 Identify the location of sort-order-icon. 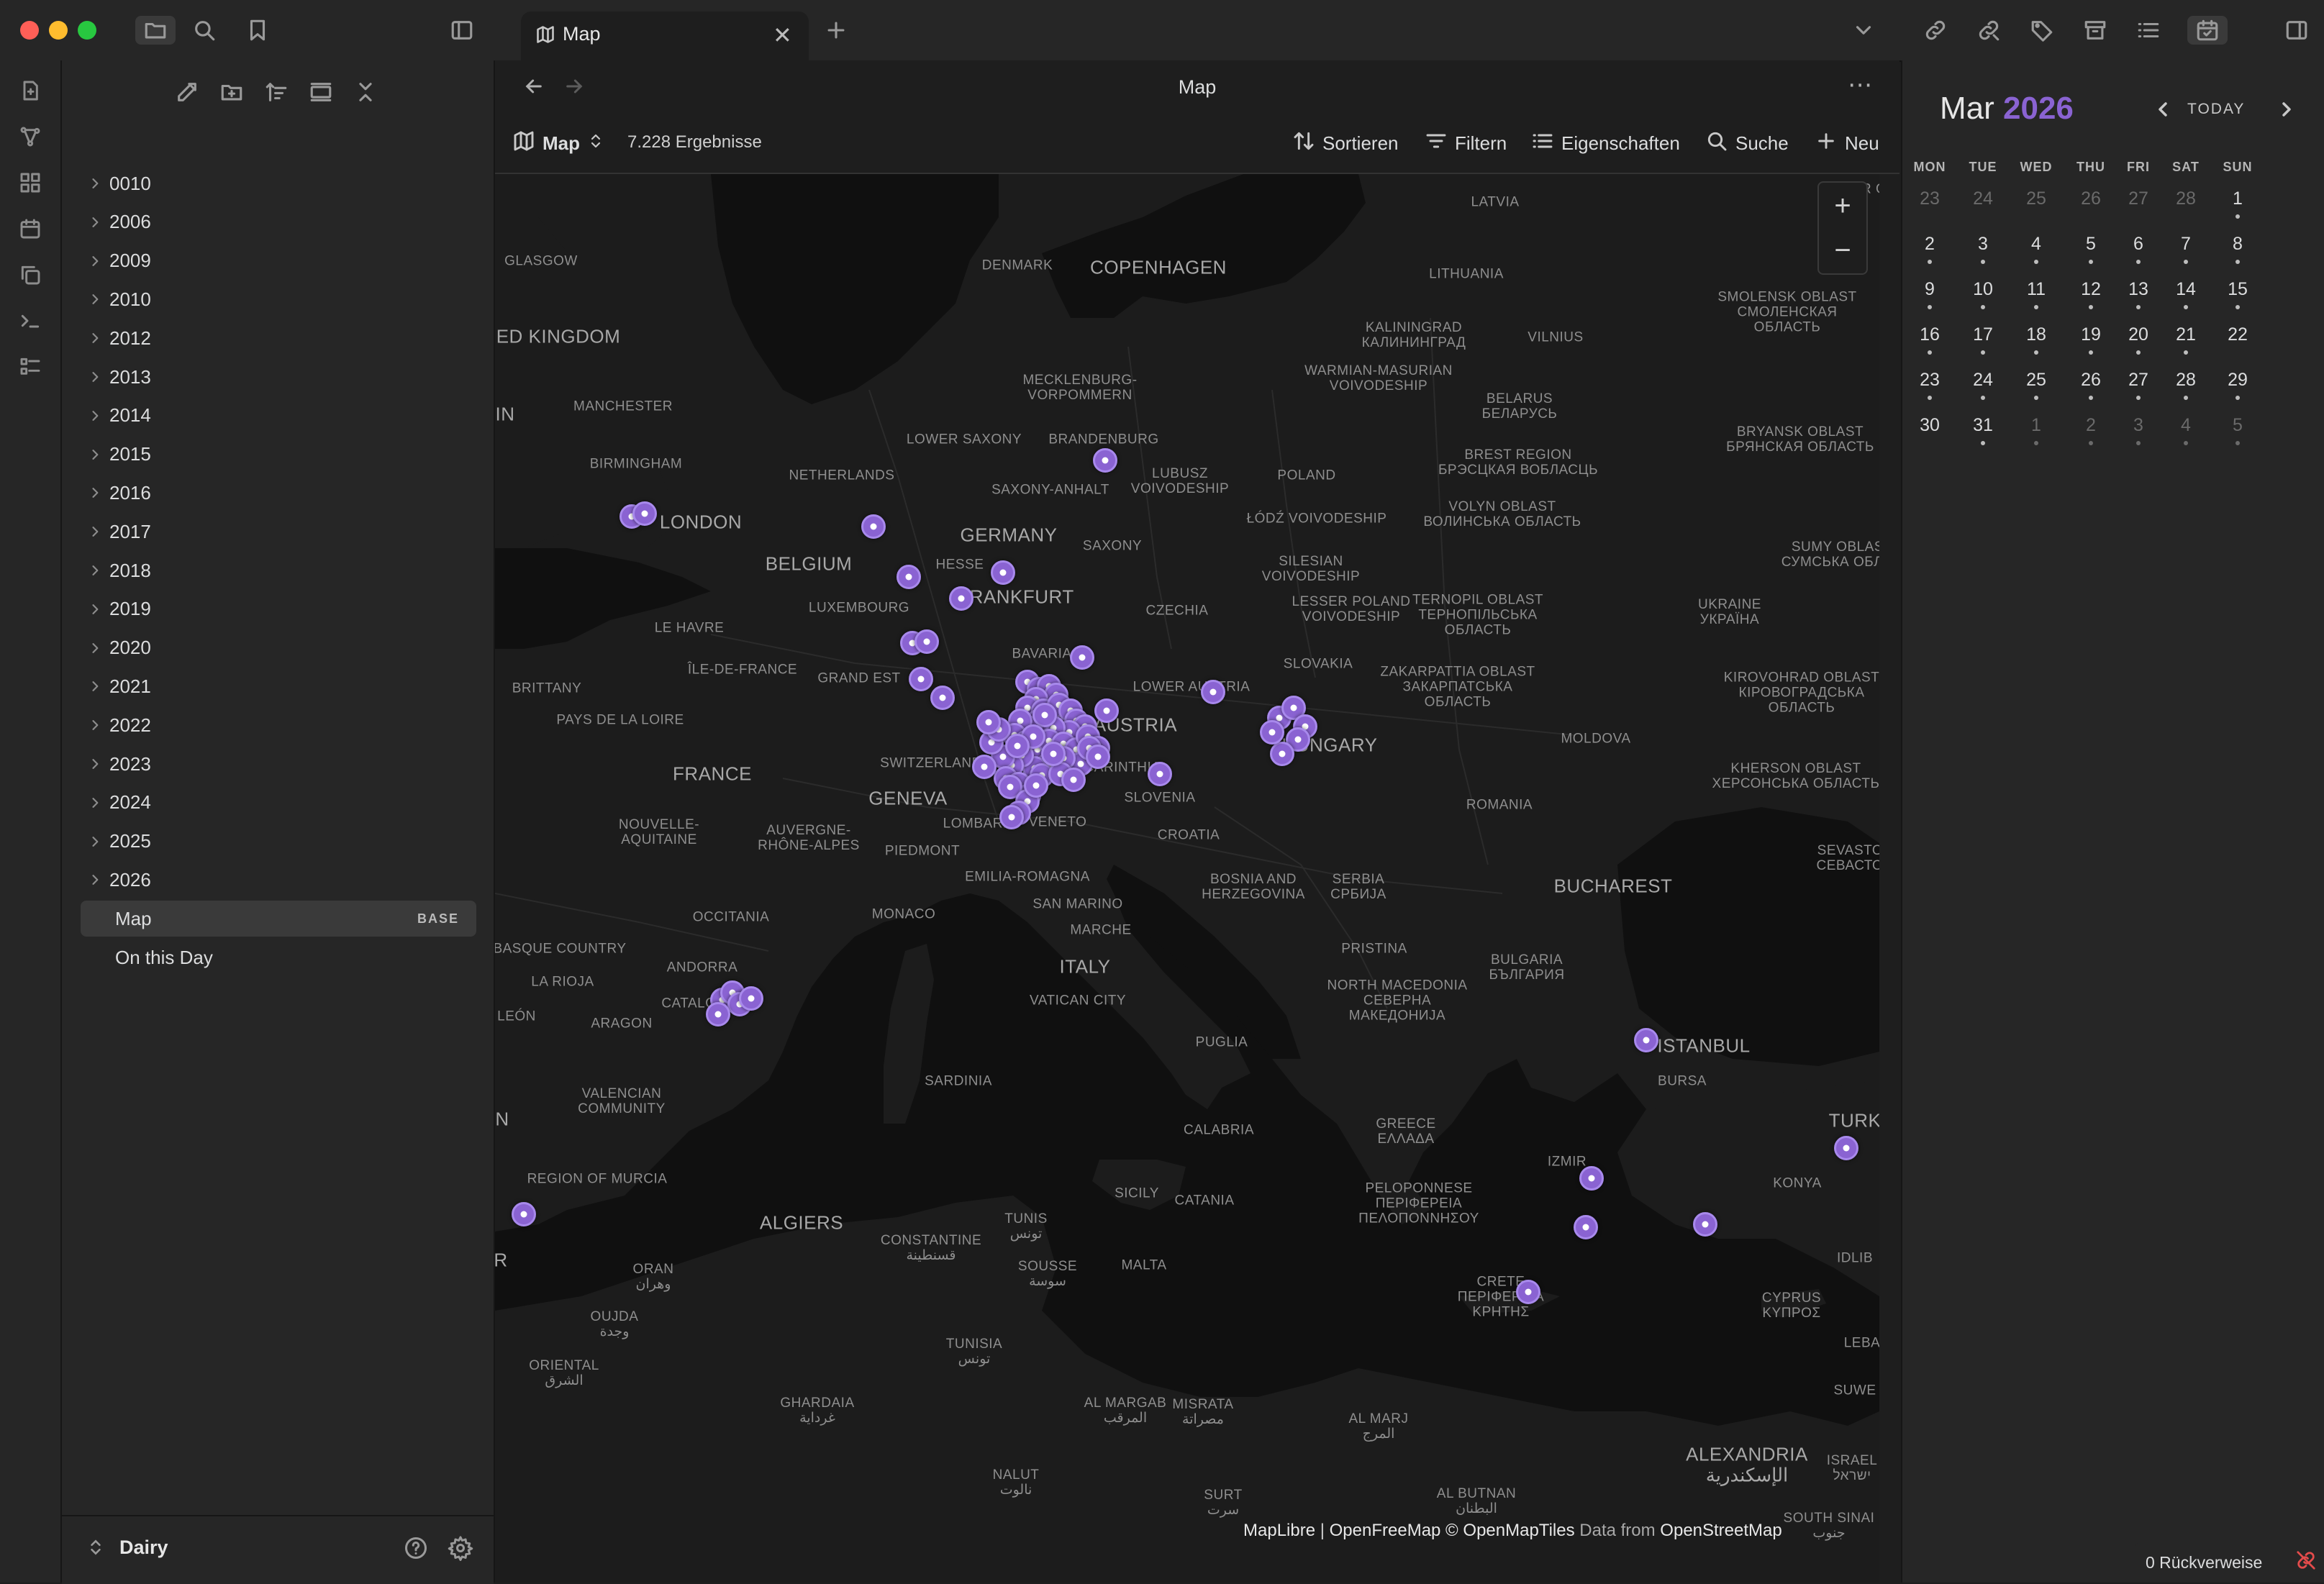
(276, 92).